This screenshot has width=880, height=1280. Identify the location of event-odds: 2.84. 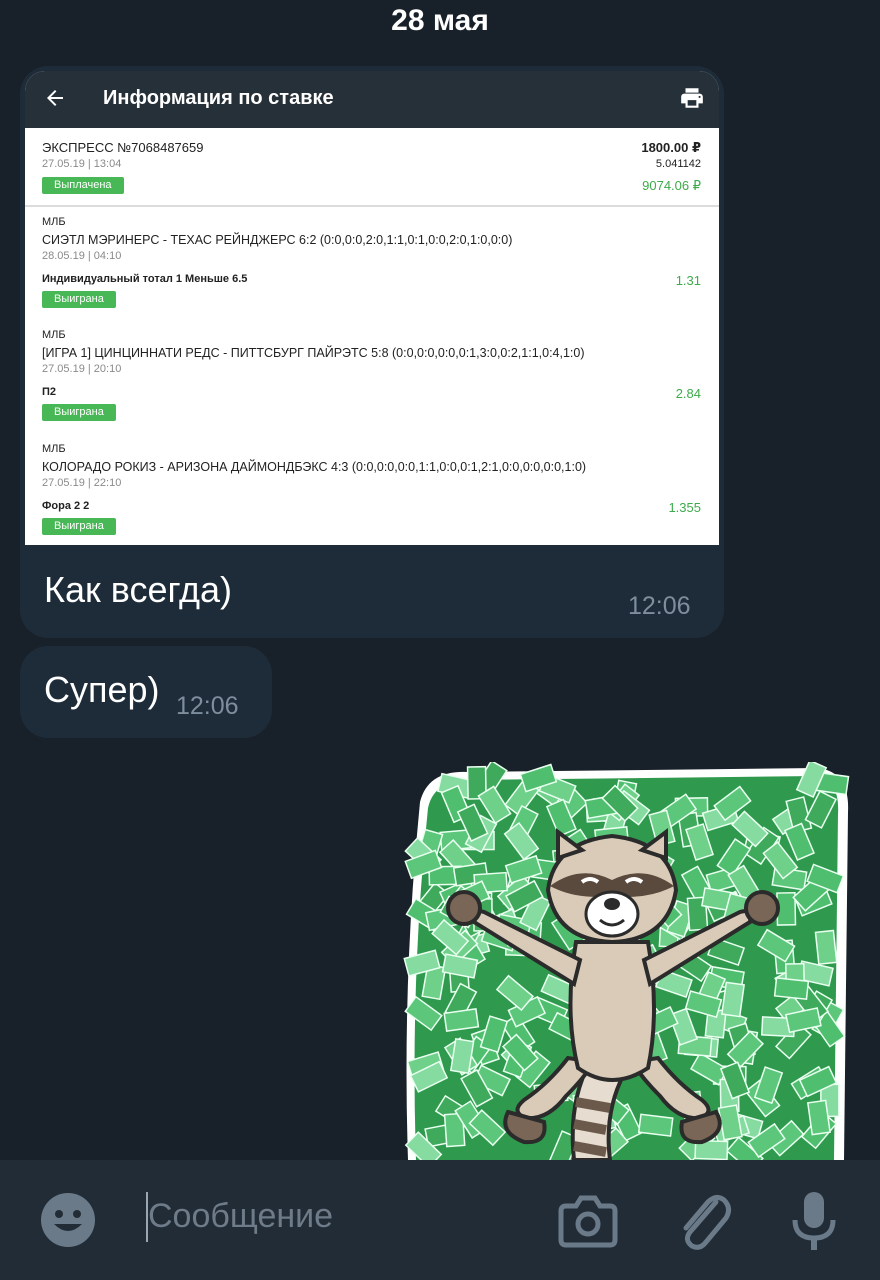
(688, 393).